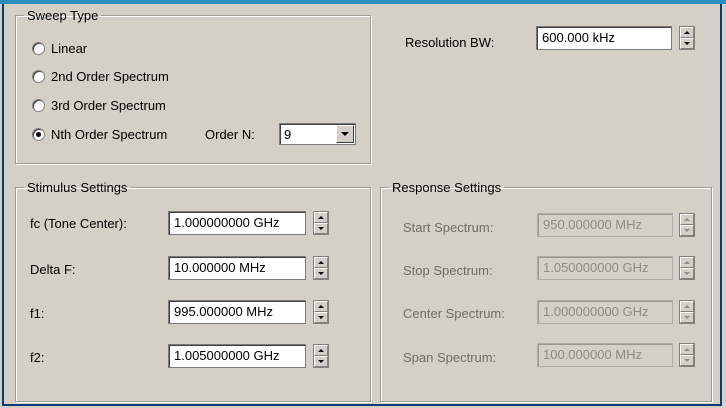  Describe the element at coordinates (448, 270) in the screenshot. I see `stop-spectrum-label: Stop Spectrum:` at that location.